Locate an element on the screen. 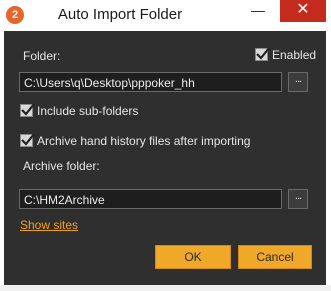 The image size is (331, 291). archive-folder-path-field: C:\HM2Archive is located at coordinates (150, 199).